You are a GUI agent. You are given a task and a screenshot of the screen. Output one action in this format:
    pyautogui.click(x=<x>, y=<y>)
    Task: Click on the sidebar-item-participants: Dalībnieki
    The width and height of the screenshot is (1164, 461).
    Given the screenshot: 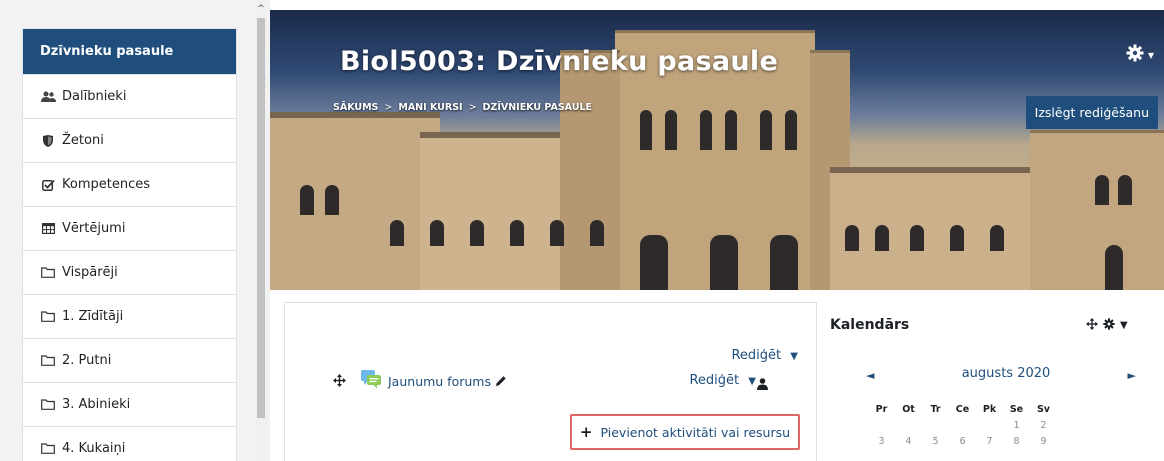 What is the action you would take?
    pyautogui.click(x=129, y=97)
    